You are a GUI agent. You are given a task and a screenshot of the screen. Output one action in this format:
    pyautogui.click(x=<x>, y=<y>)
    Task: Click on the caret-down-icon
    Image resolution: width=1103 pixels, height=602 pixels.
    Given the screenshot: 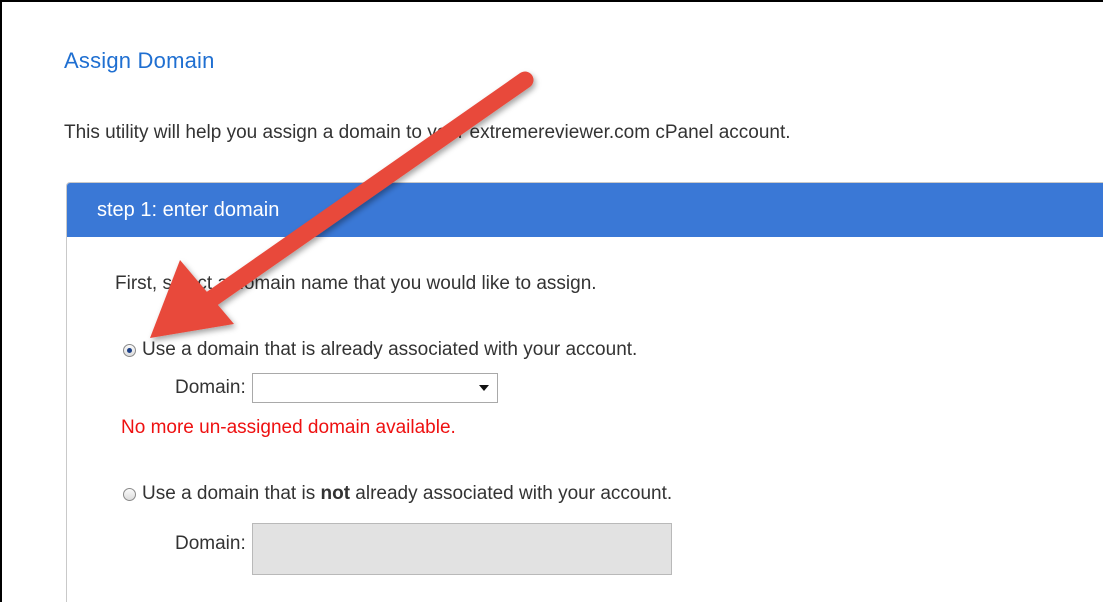 What is the action you would take?
    pyautogui.click(x=483, y=388)
    